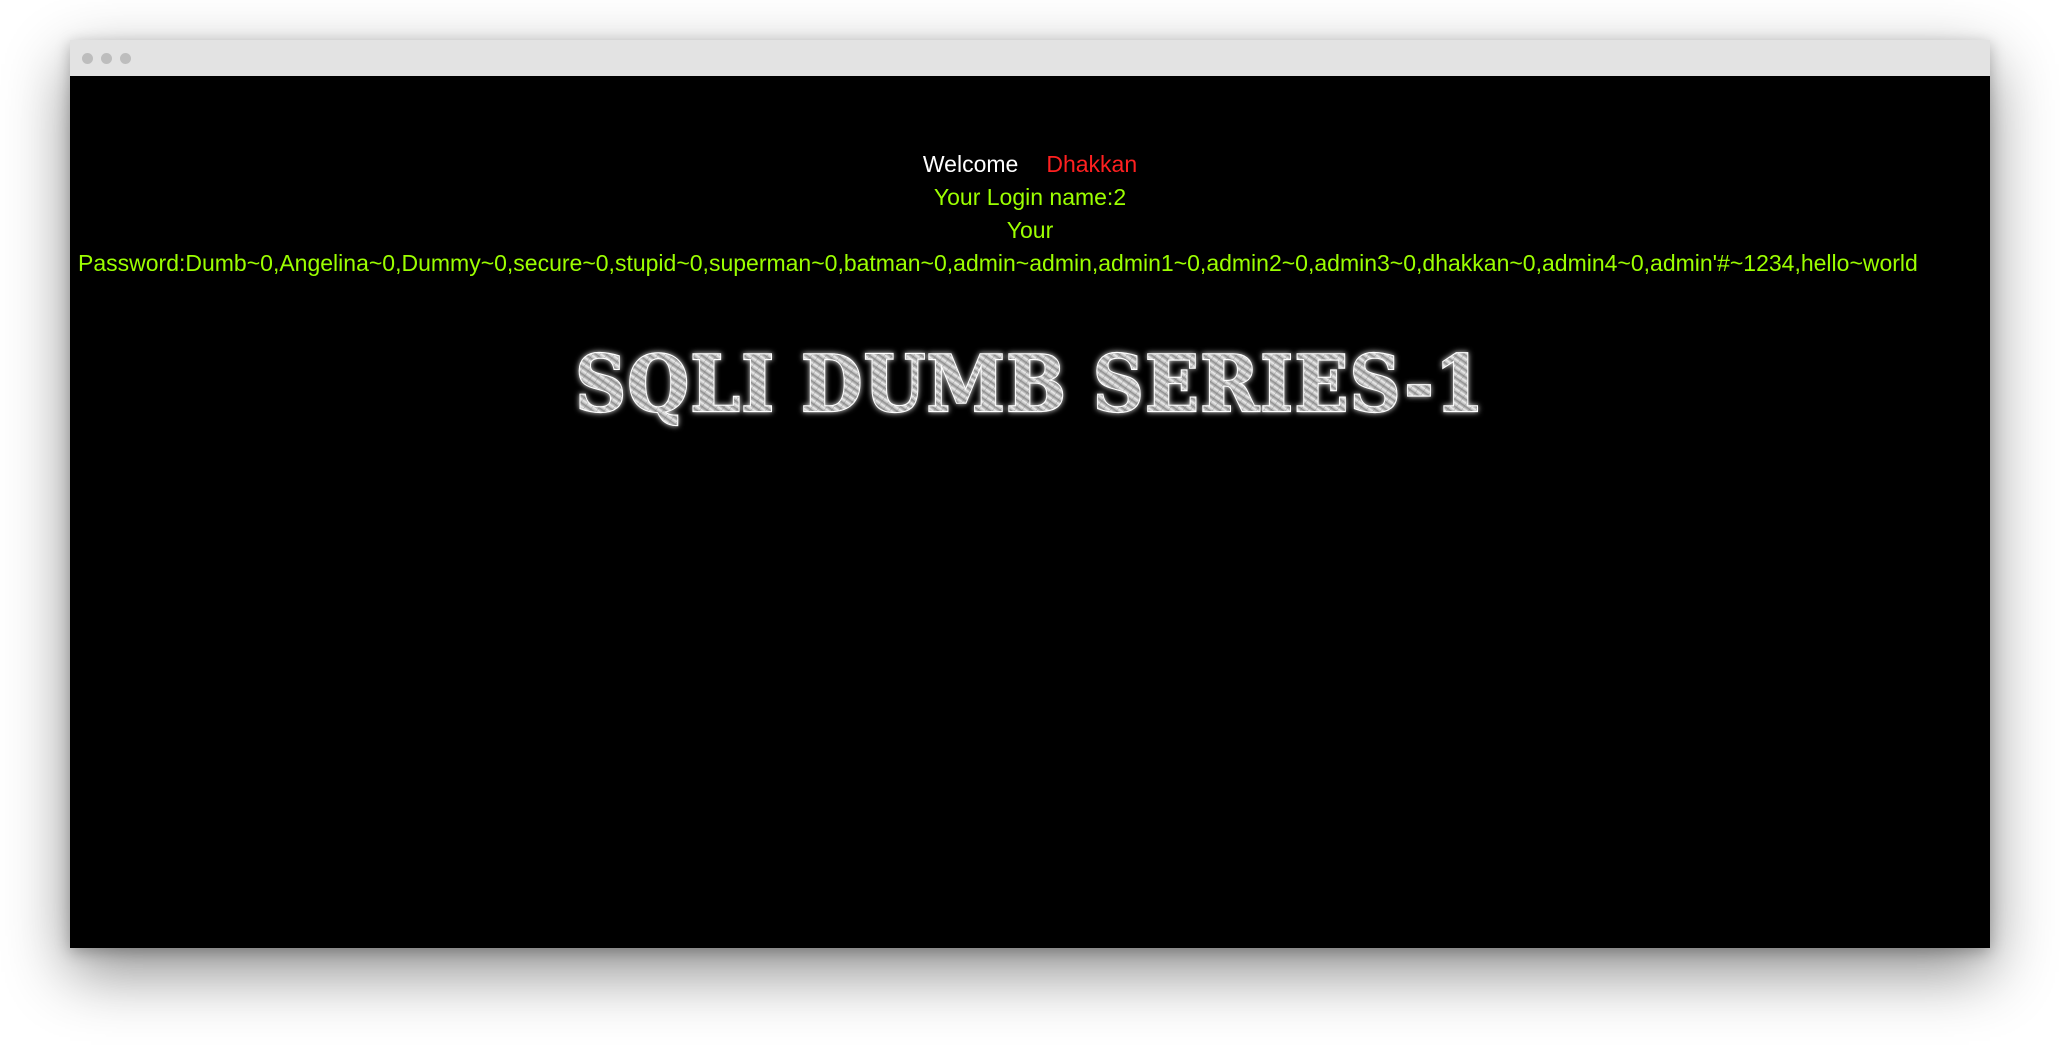 This screenshot has height=1048, width=2060. What do you see at coordinates (106, 58) in the screenshot?
I see `minimize-window-dot` at bounding box center [106, 58].